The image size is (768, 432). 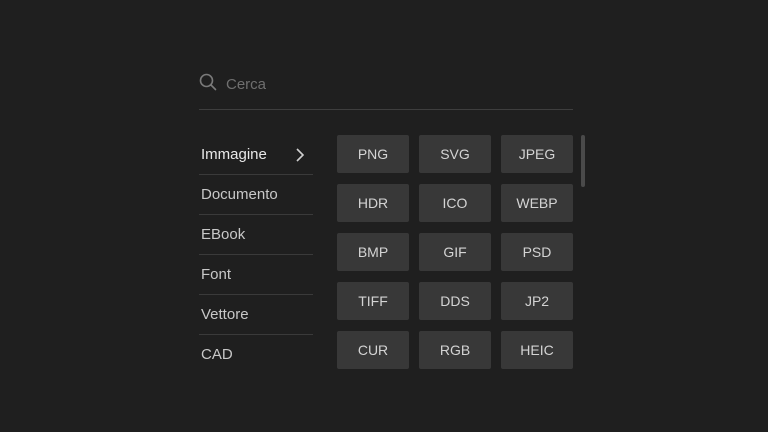 What do you see at coordinates (537, 301) in the screenshot?
I see `format-button-jp2: JP2` at bounding box center [537, 301].